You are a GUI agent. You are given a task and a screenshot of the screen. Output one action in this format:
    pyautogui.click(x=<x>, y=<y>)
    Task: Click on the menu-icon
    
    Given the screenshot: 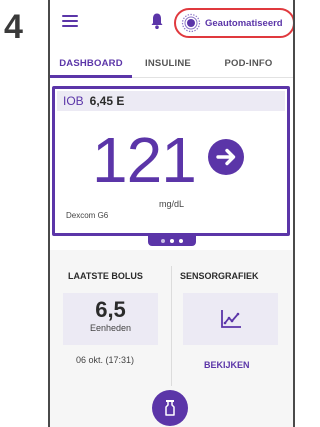 What is the action you would take?
    pyautogui.click(x=70, y=21)
    